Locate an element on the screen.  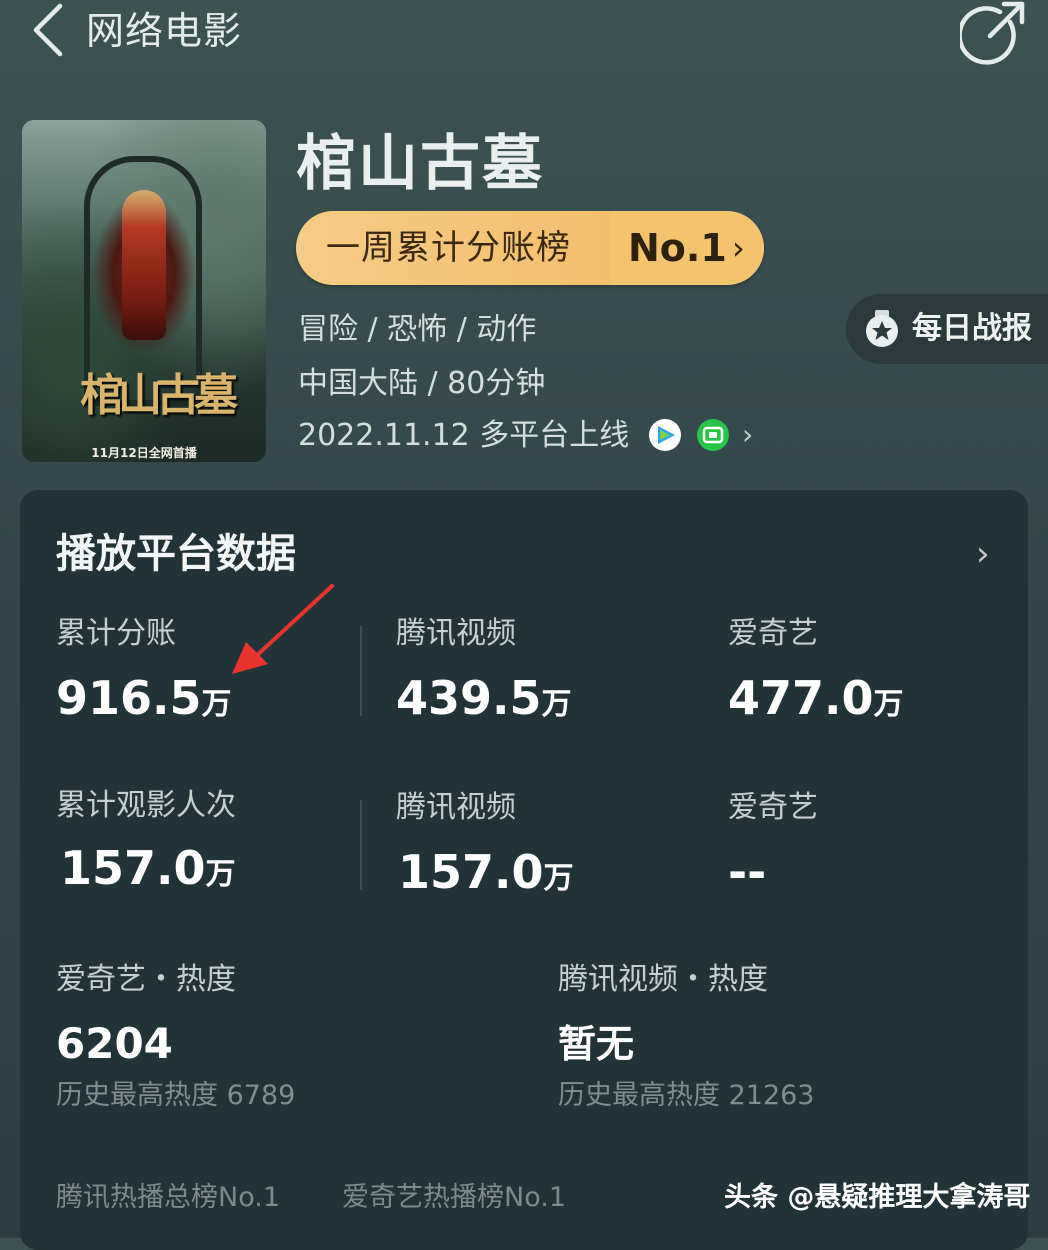
iqiyi-heat-value: 6204 is located at coordinates (114, 1043).